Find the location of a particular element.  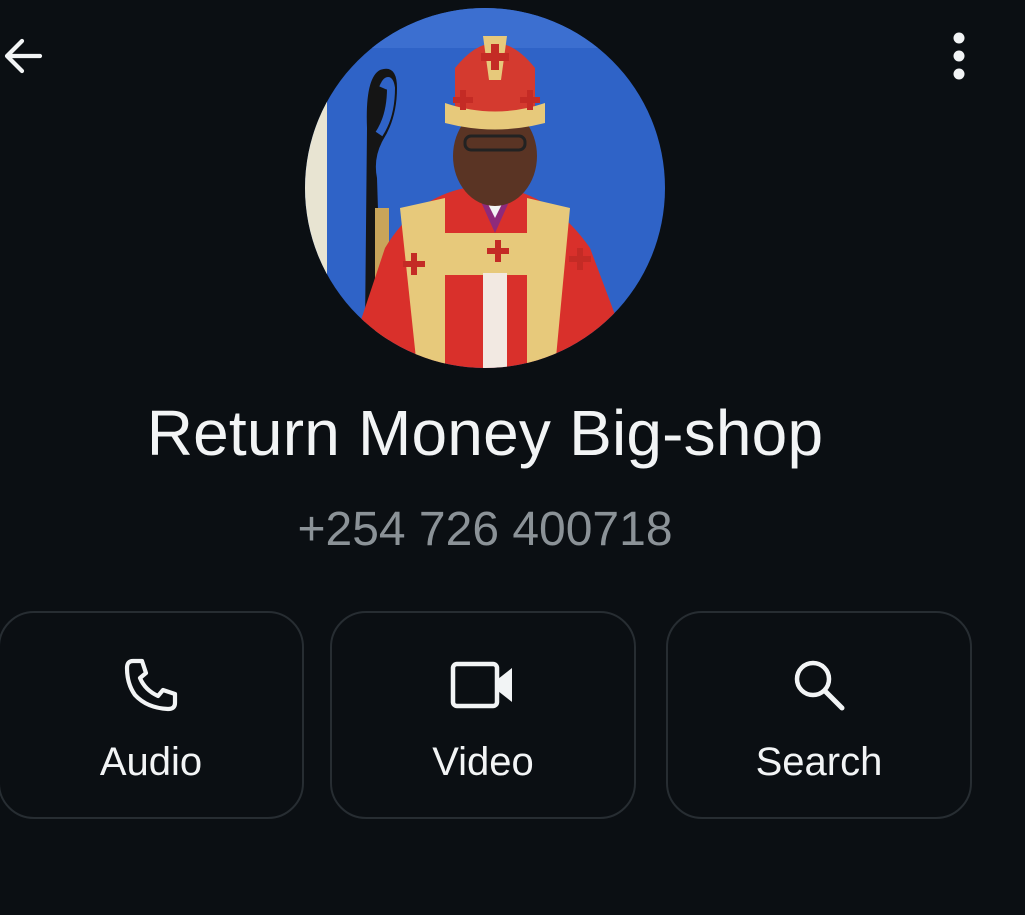

avatar is located at coordinates (485, 188).